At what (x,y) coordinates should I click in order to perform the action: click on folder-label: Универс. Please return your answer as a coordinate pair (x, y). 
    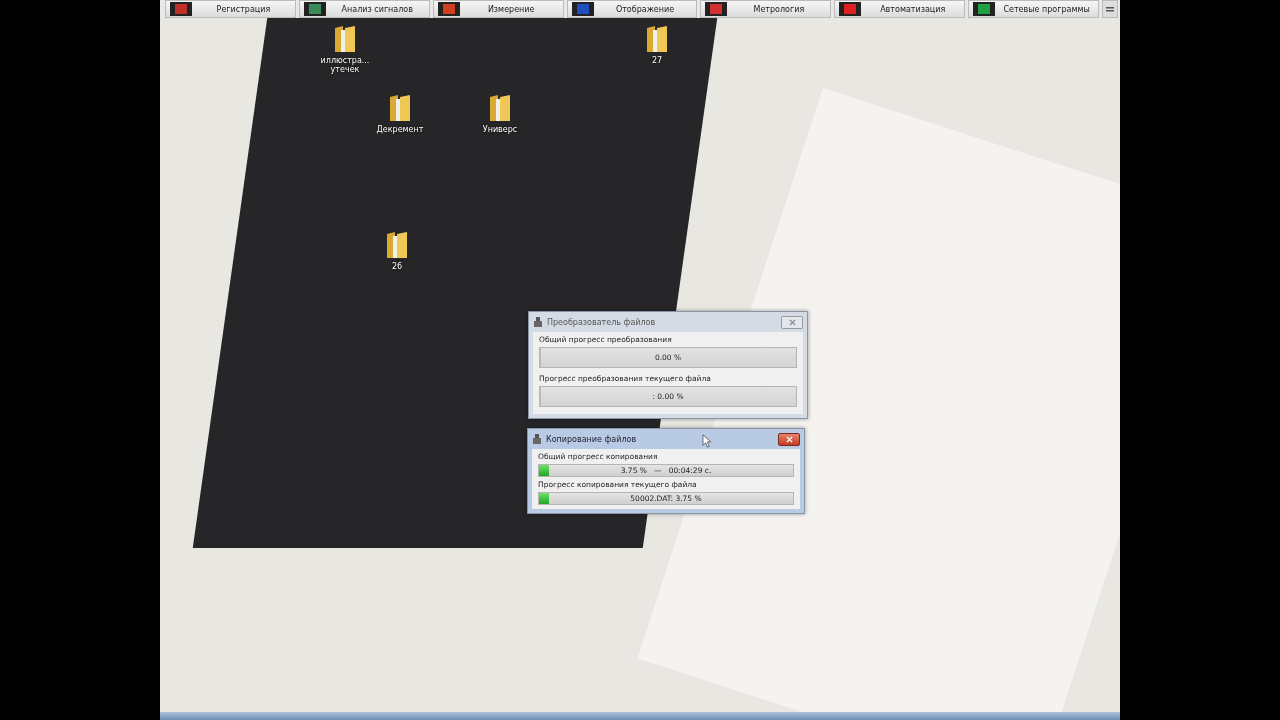
    Looking at the image, I should click on (500, 129).